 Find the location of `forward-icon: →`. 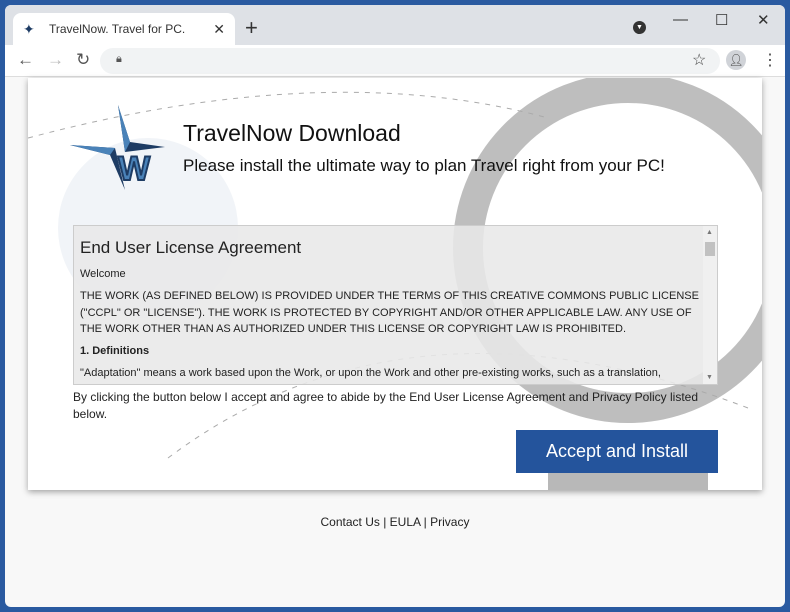

forward-icon: → is located at coordinates (55, 60).